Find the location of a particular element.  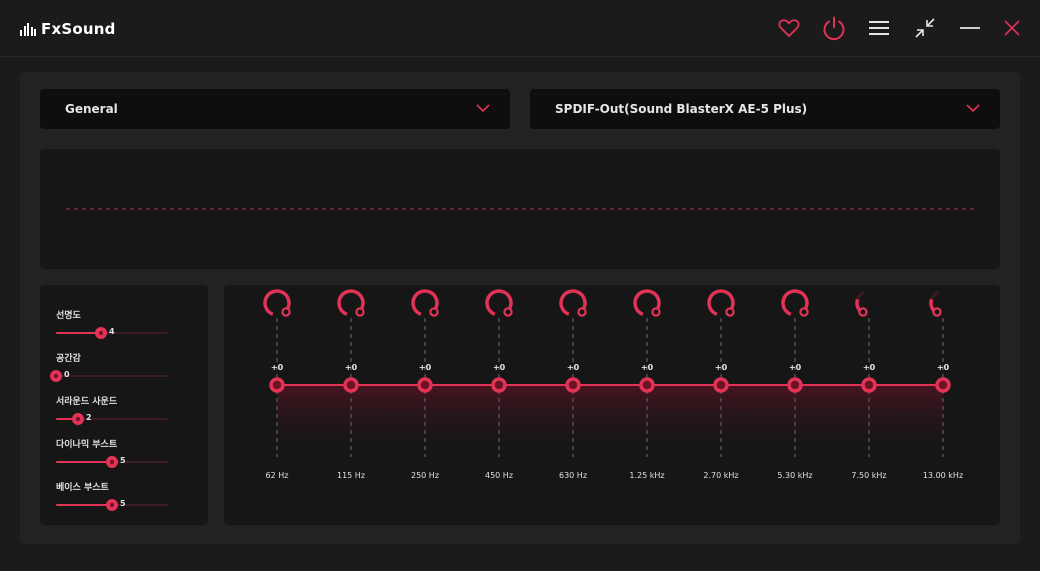

minimize-button is located at coordinates (970, 28).